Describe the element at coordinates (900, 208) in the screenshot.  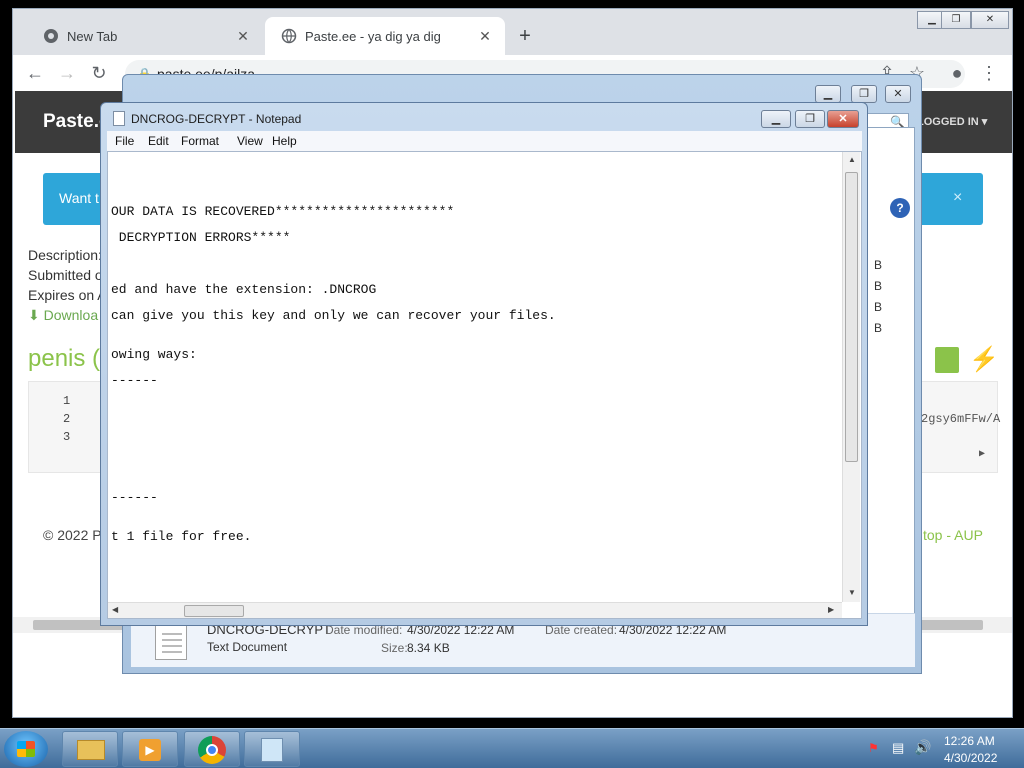
I see `help-icon: ?` at that location.